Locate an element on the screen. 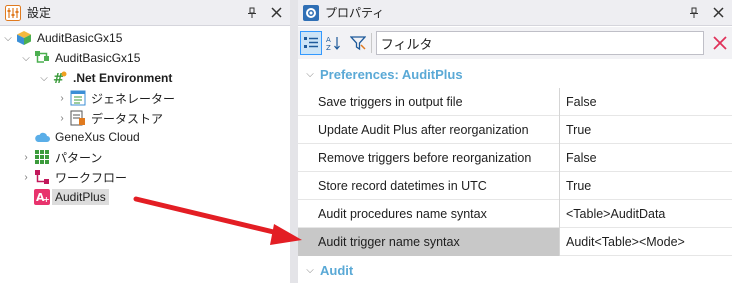 This screenshot has height=283, width=732. settings-sliders-icon is located at coordinates (13, 12).